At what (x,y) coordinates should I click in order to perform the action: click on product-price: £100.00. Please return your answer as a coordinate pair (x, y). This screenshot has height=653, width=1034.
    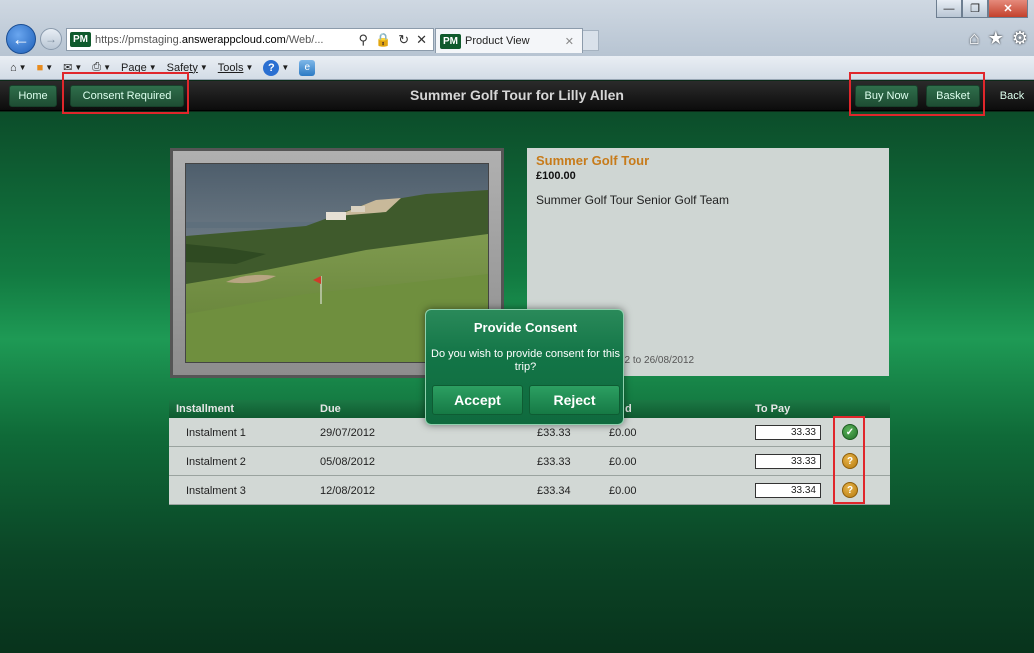
    Looking at the image, I should click on (556, 176).